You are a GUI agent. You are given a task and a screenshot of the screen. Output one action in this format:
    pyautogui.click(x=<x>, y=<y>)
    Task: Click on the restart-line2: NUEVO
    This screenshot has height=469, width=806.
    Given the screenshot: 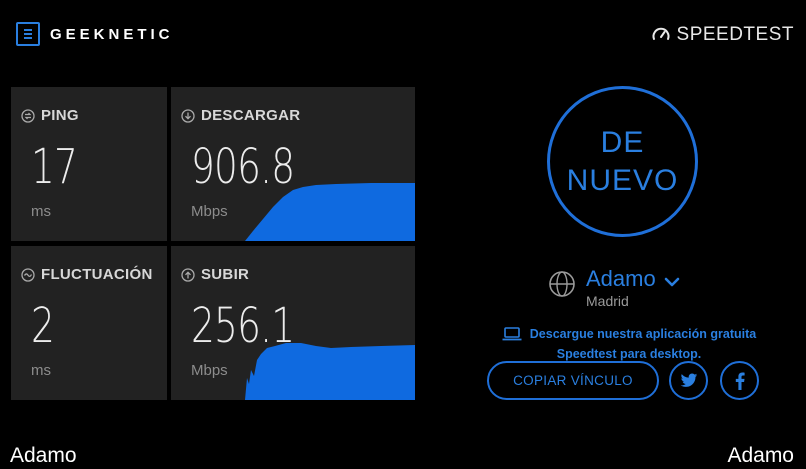 What is the action you would take?
    pyautogui.click(x=622, y=180)
    